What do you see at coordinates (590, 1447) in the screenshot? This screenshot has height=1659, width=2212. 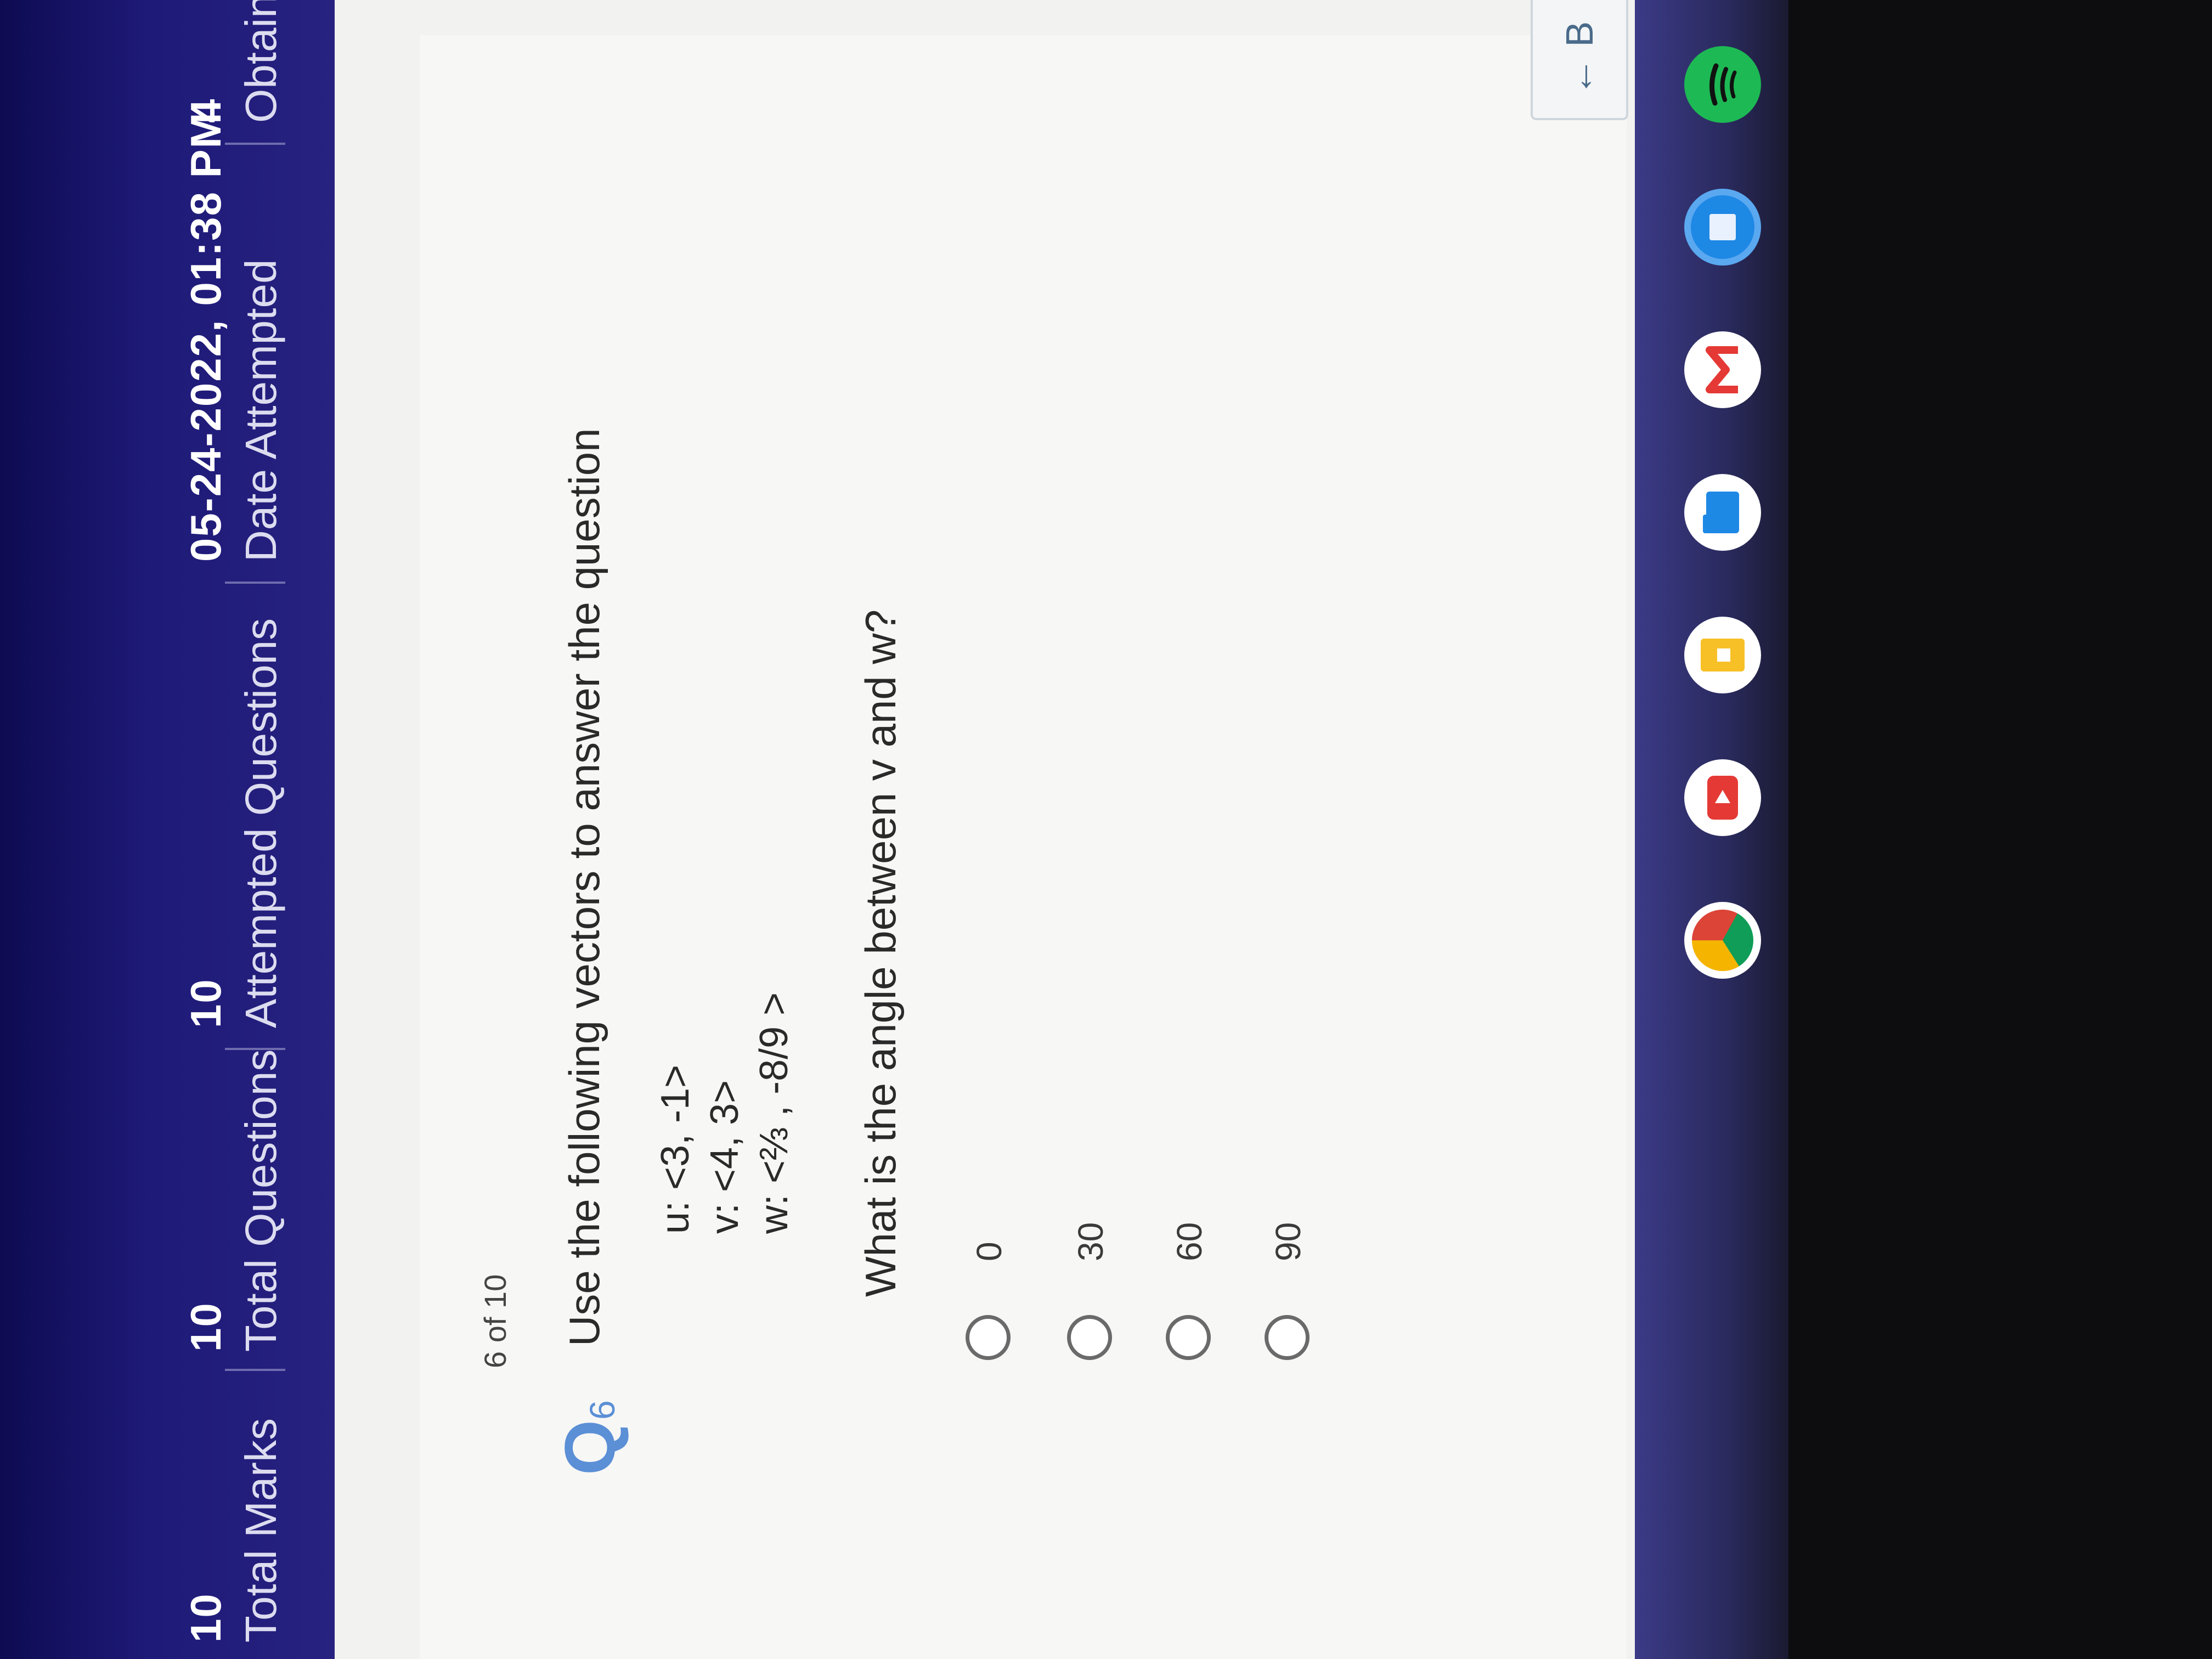 I see `question-badge-letter: Q` at bounding box center [590, 1447].